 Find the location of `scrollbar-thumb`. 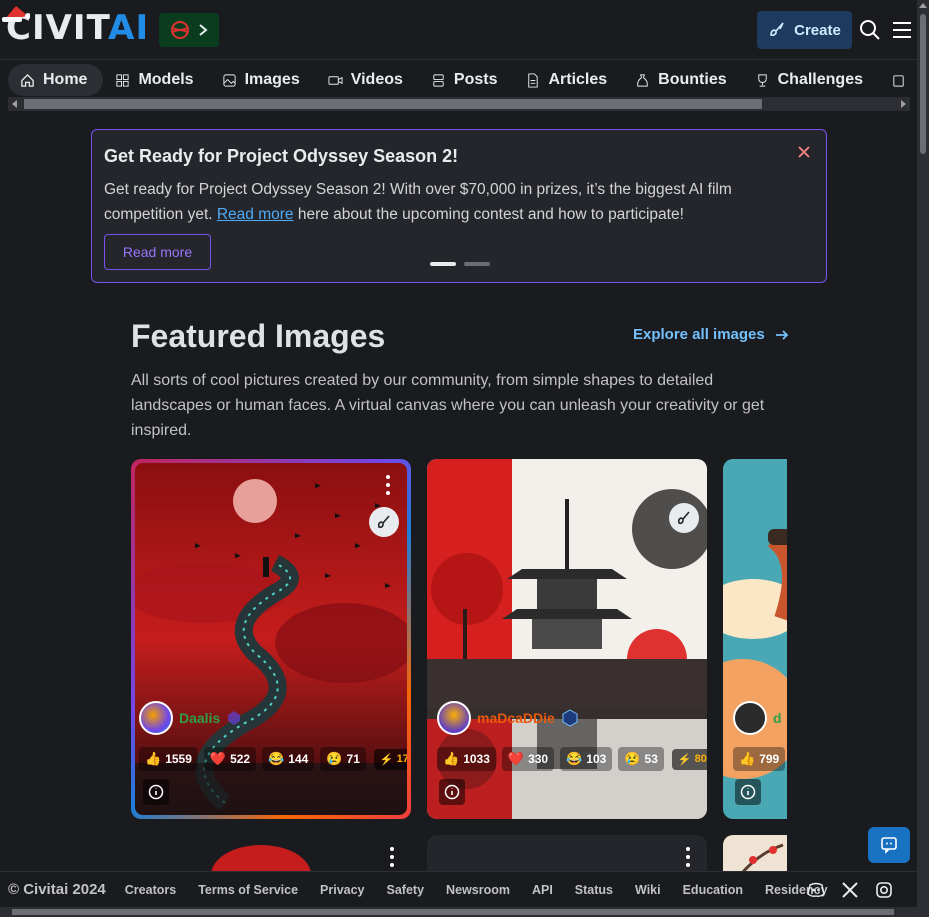

scrollbar-thumb is located at coordinates (393, 104).